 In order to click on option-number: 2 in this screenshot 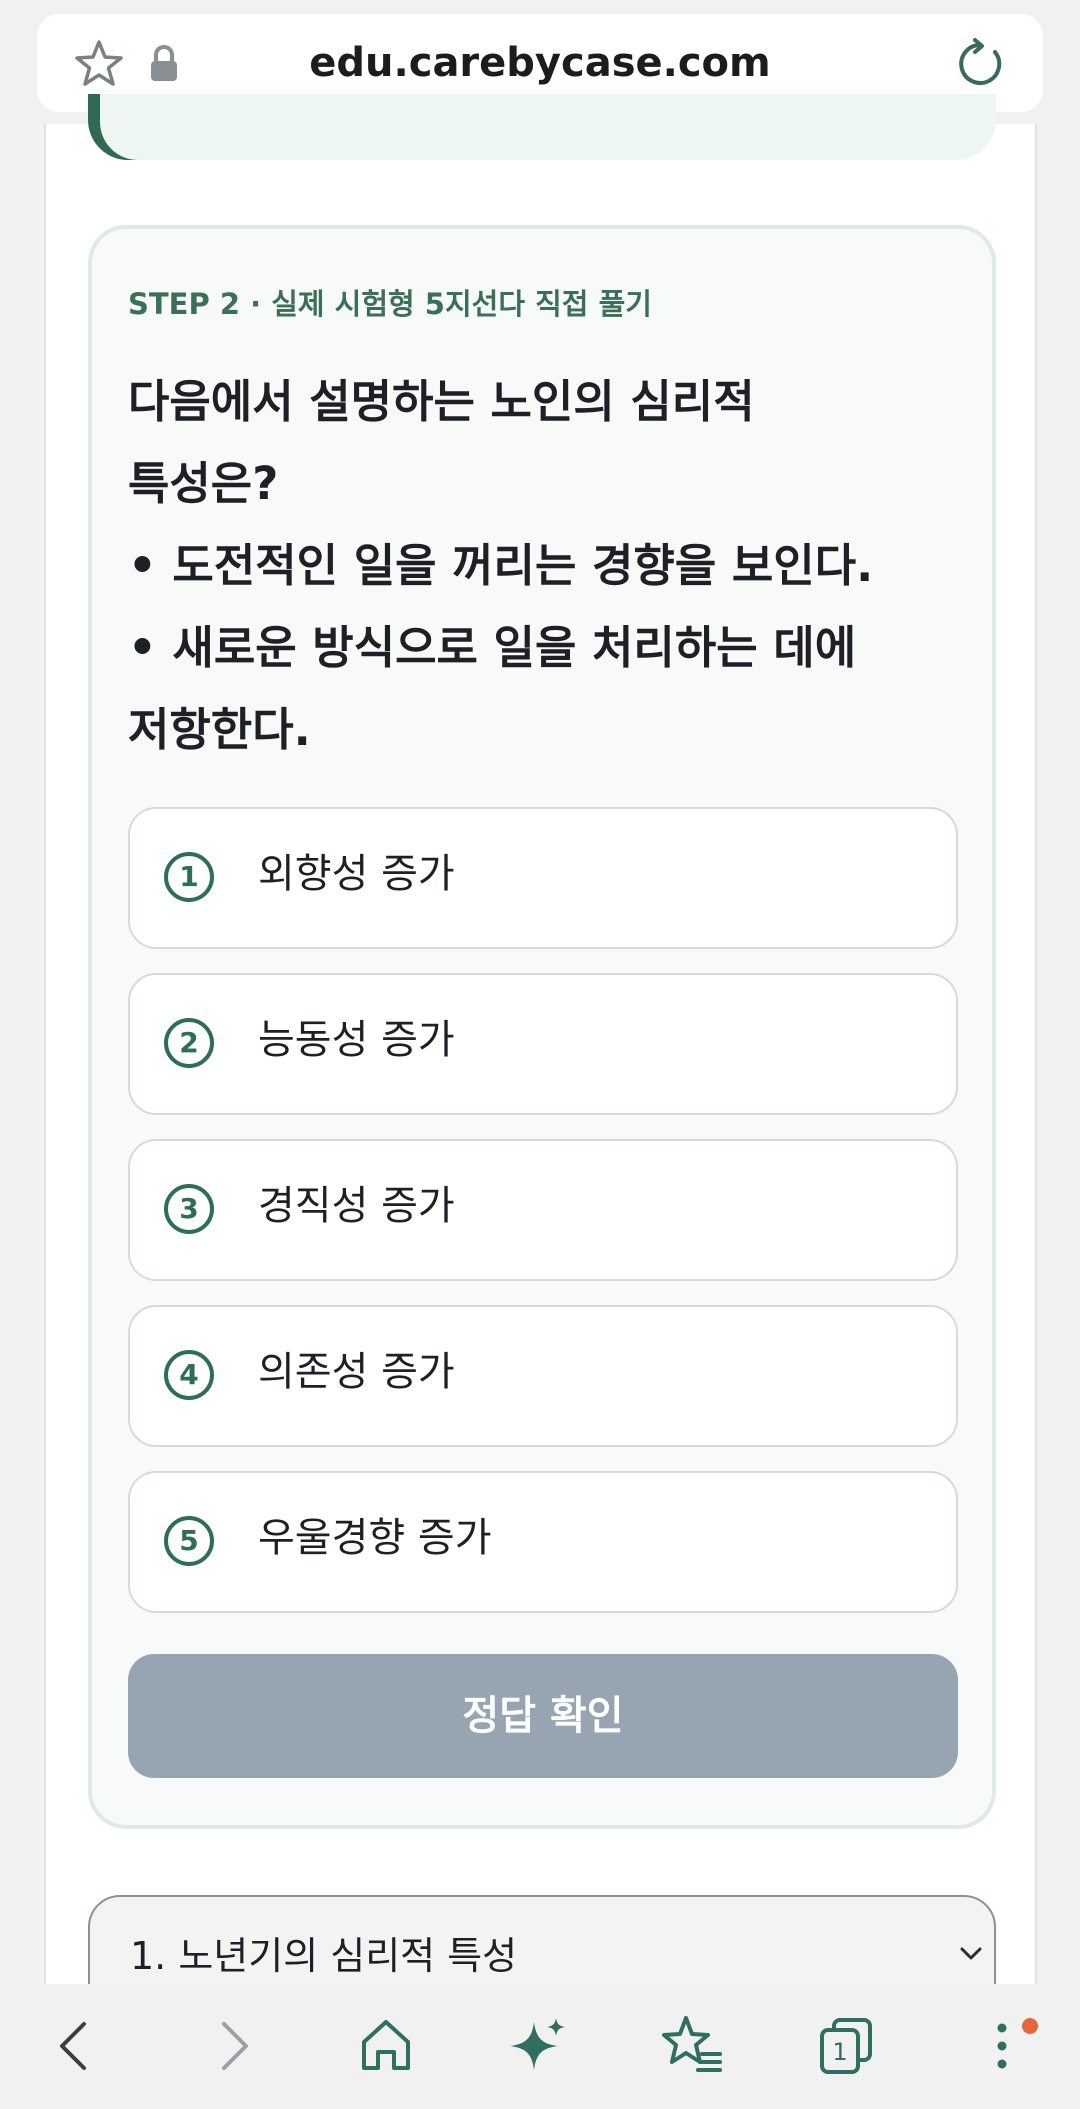, I will do `click(189, 1043)`.